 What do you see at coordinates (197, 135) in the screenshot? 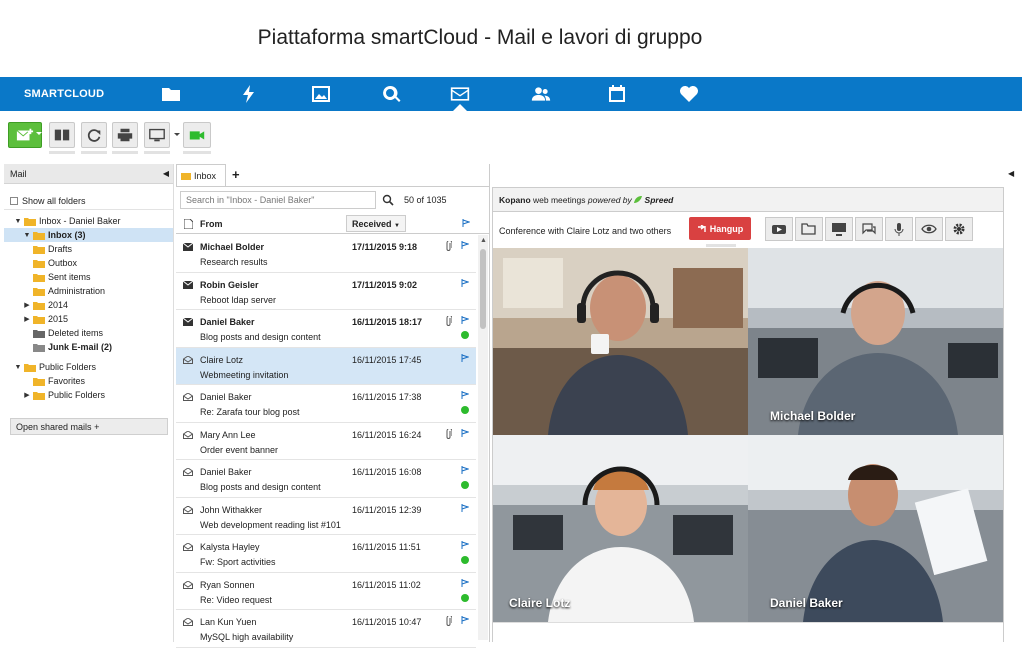
I see `video-call-button` at bounding box center [197, 135].